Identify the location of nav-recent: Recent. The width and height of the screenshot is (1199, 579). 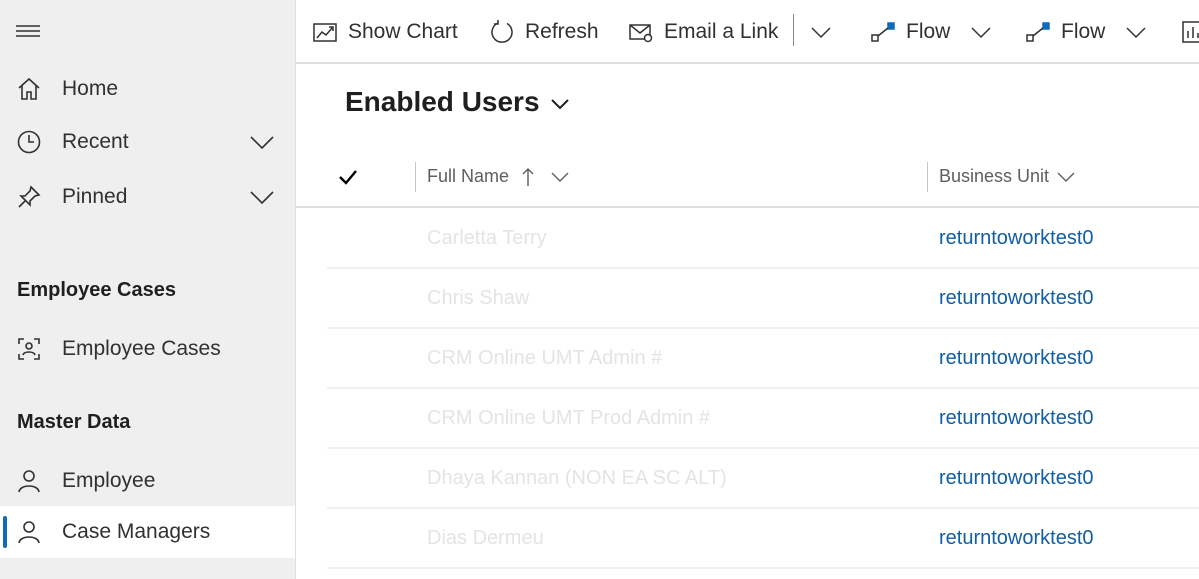
(147, 142).